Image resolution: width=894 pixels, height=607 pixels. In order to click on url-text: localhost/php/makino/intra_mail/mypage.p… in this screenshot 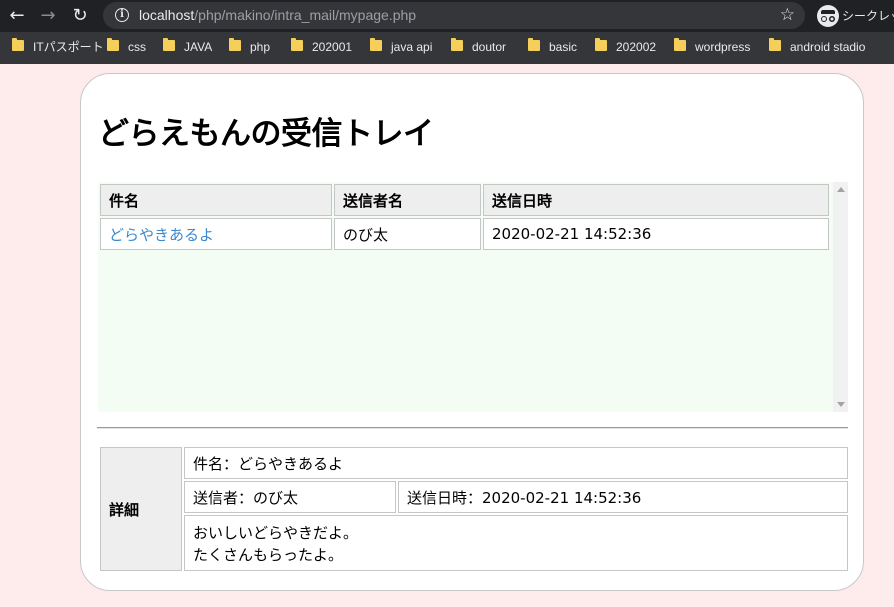, I will do `click(277, 15)`.